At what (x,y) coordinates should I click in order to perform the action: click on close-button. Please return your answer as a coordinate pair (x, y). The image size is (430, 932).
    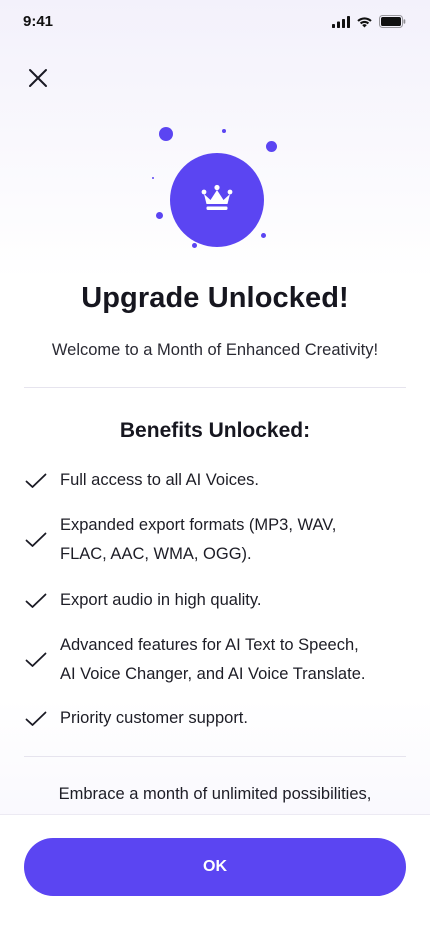
    Looking at the image, I should click on (38, 80).